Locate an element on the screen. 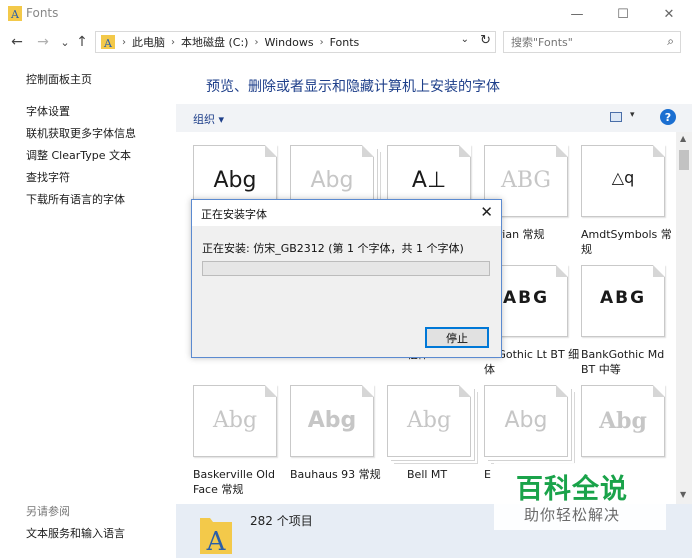 The width and height of the screenshot is (692, 558). breadcrumb-fonts: Fonts is located at coordinates (345, 42).